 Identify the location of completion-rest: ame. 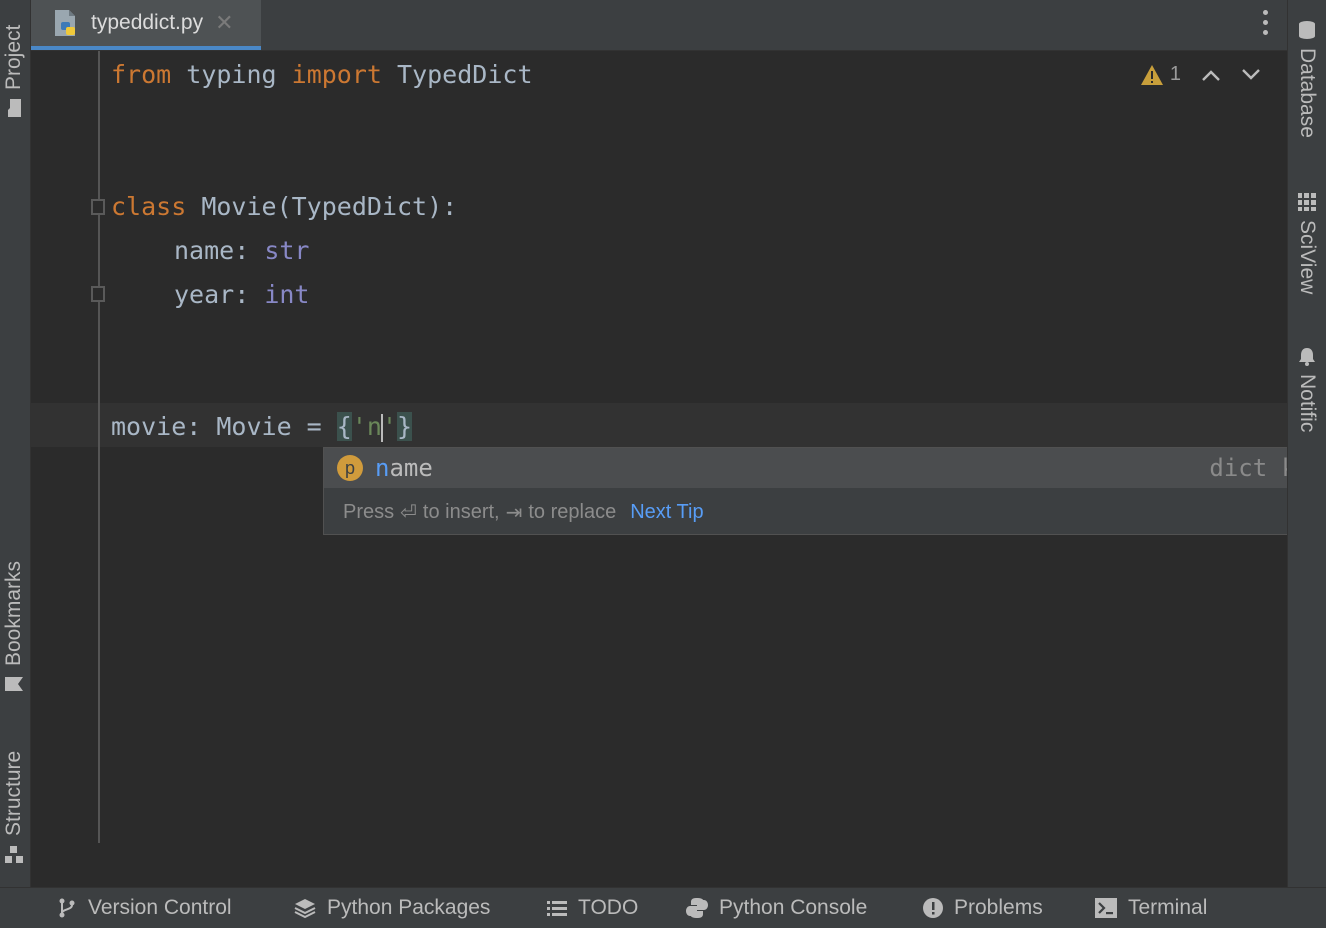
(411, 468).